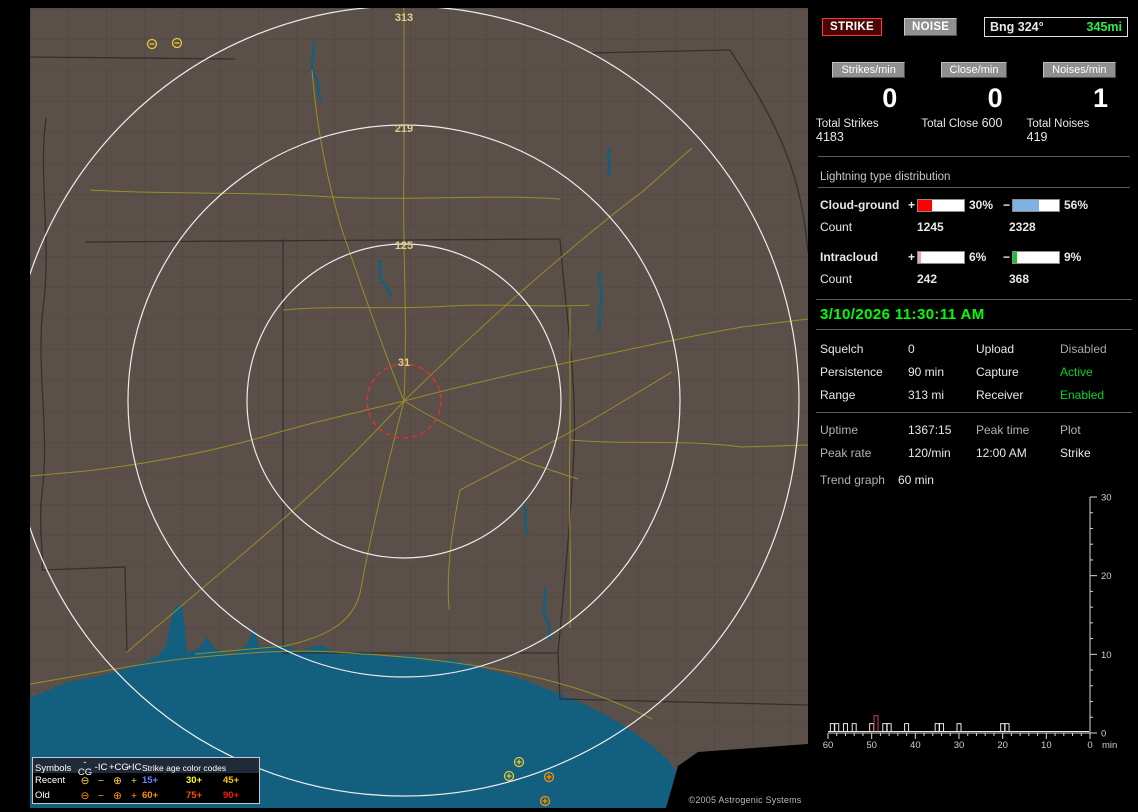 The width and height of the screenshot is (1138, 812). What do you see at coordinates (1104, 27) in the screenshot?
I see `bearing-range-value: 345mi` at bounding box center [1104, 27].